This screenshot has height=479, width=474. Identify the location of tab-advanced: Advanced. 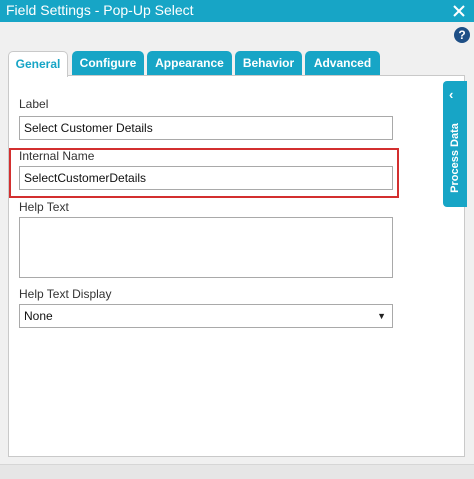
(342, 63).